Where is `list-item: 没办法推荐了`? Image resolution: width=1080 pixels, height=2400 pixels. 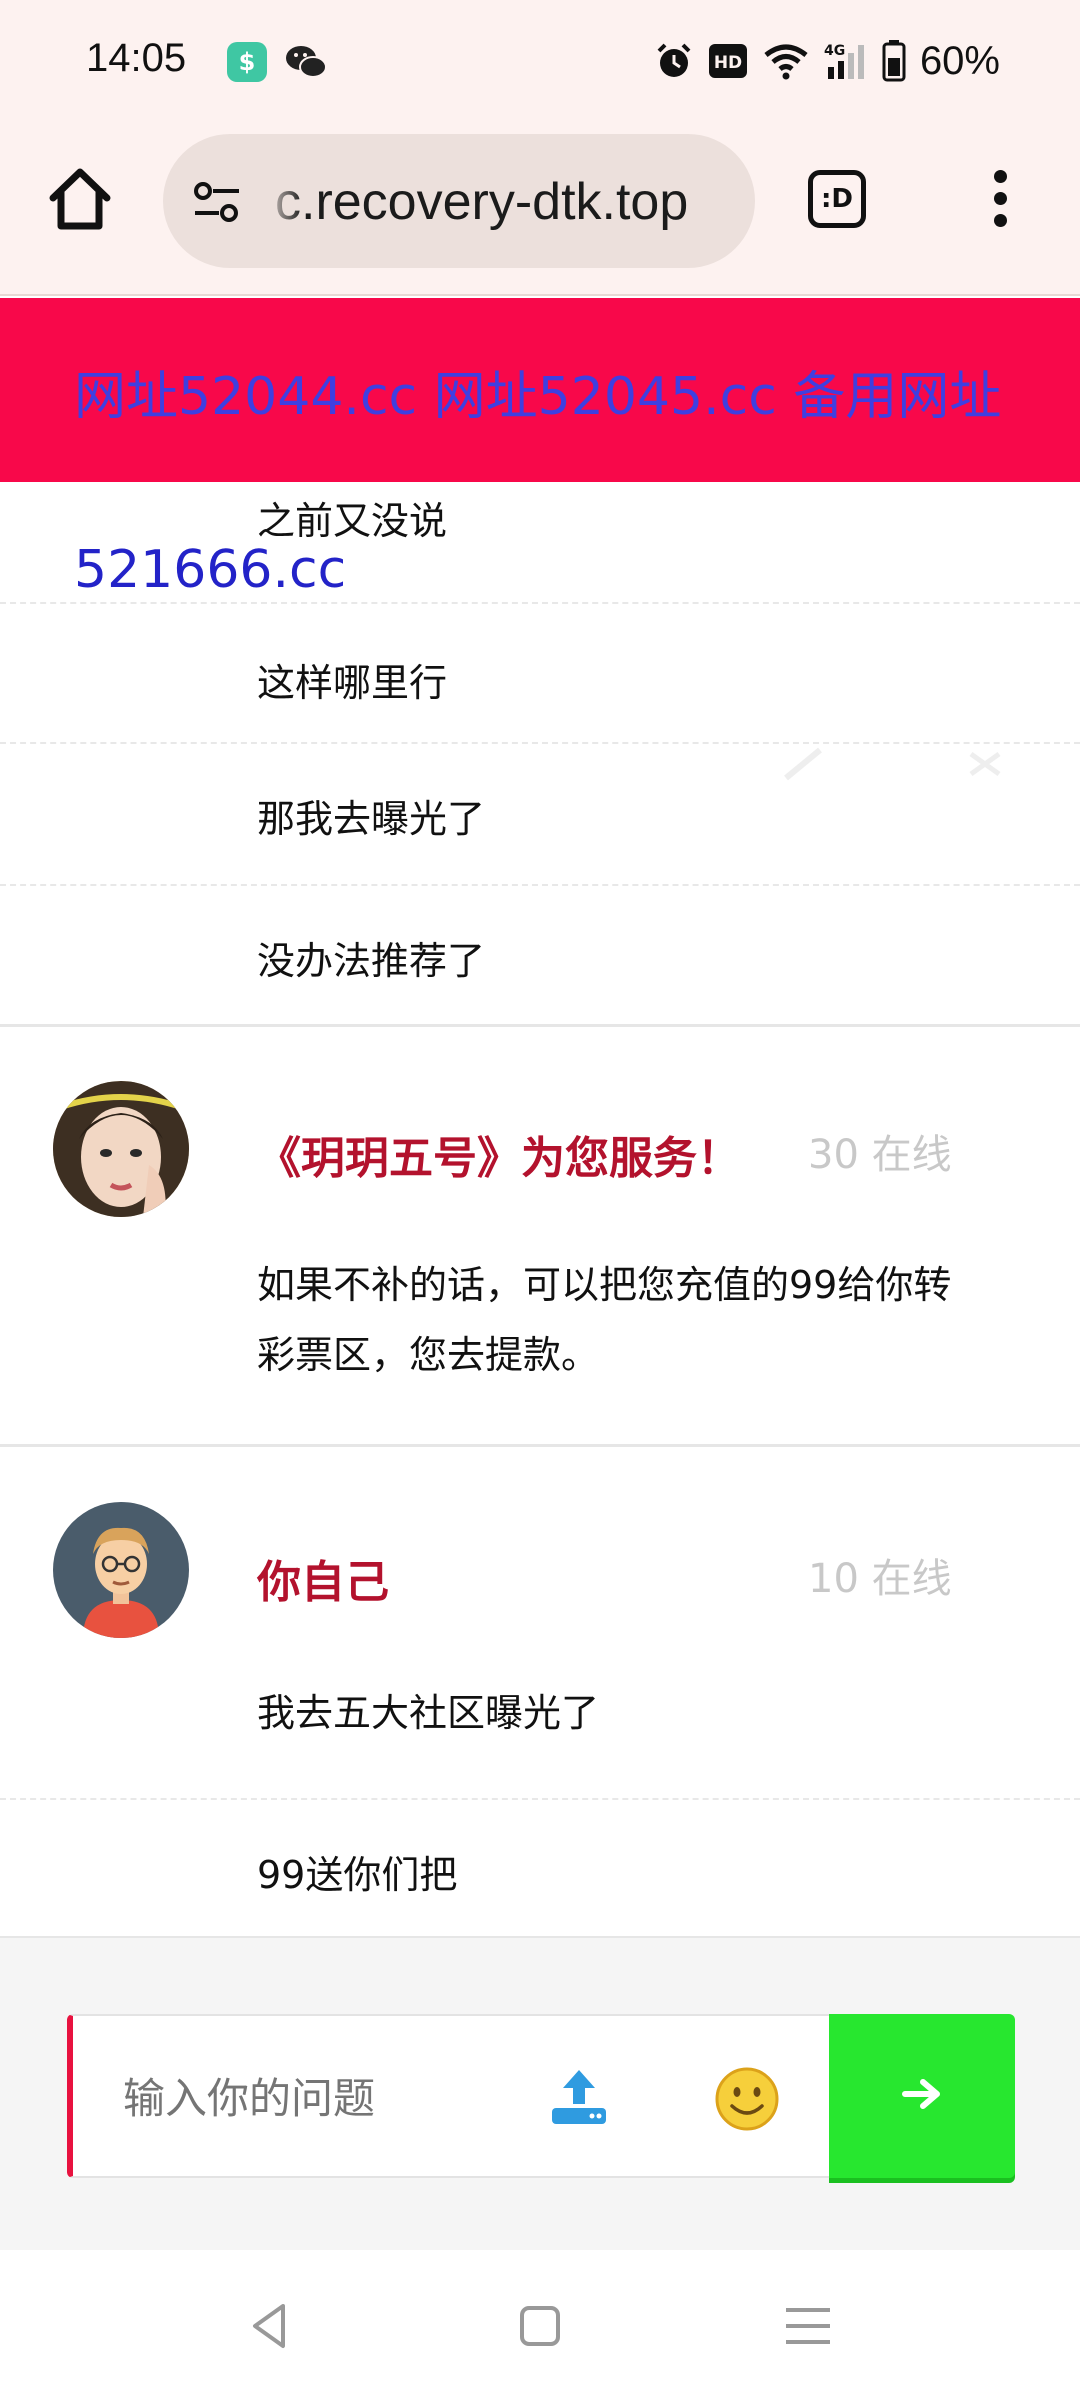 list-item: 没办法推荐了 is located at coordinates (540, 956).